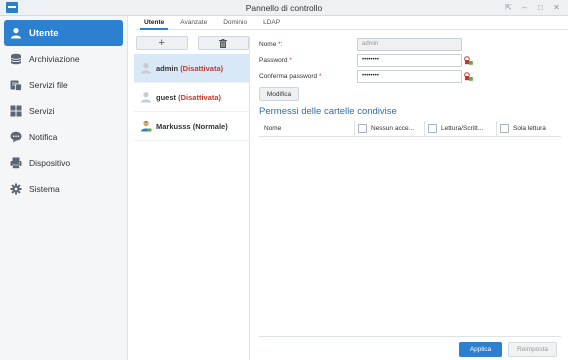 Image resolution: width=568 pixels, height=360 pixels. What do you see at coordinates (480, 349) in the screenshot?
I see `apply-button: Applica` at bounding box center [480, 349].